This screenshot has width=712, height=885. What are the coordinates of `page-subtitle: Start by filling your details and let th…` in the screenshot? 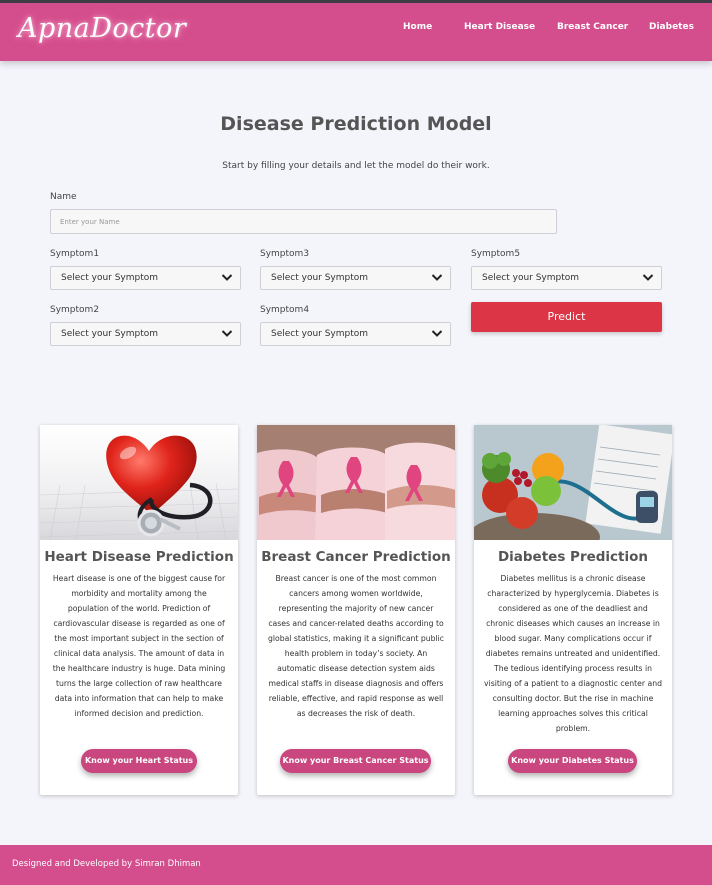 It's located at (356, 166).